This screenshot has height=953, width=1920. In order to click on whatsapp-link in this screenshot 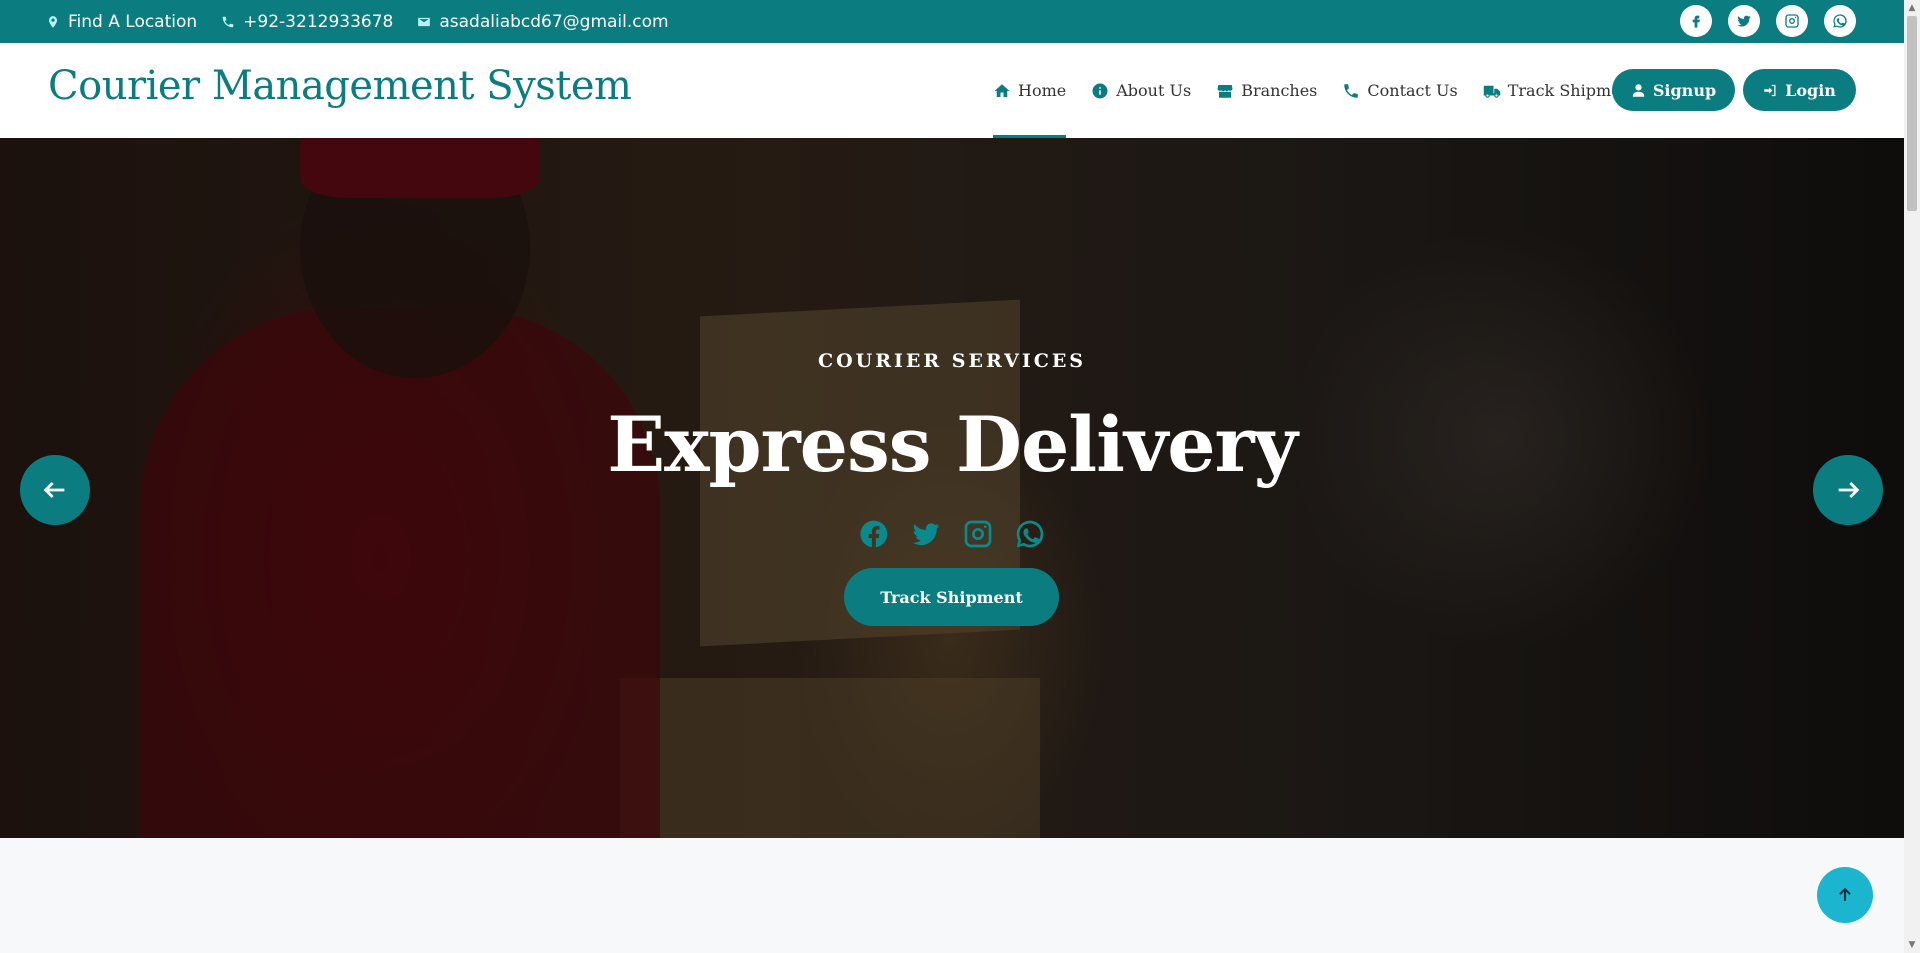, I will do `click(1840, 21)`.